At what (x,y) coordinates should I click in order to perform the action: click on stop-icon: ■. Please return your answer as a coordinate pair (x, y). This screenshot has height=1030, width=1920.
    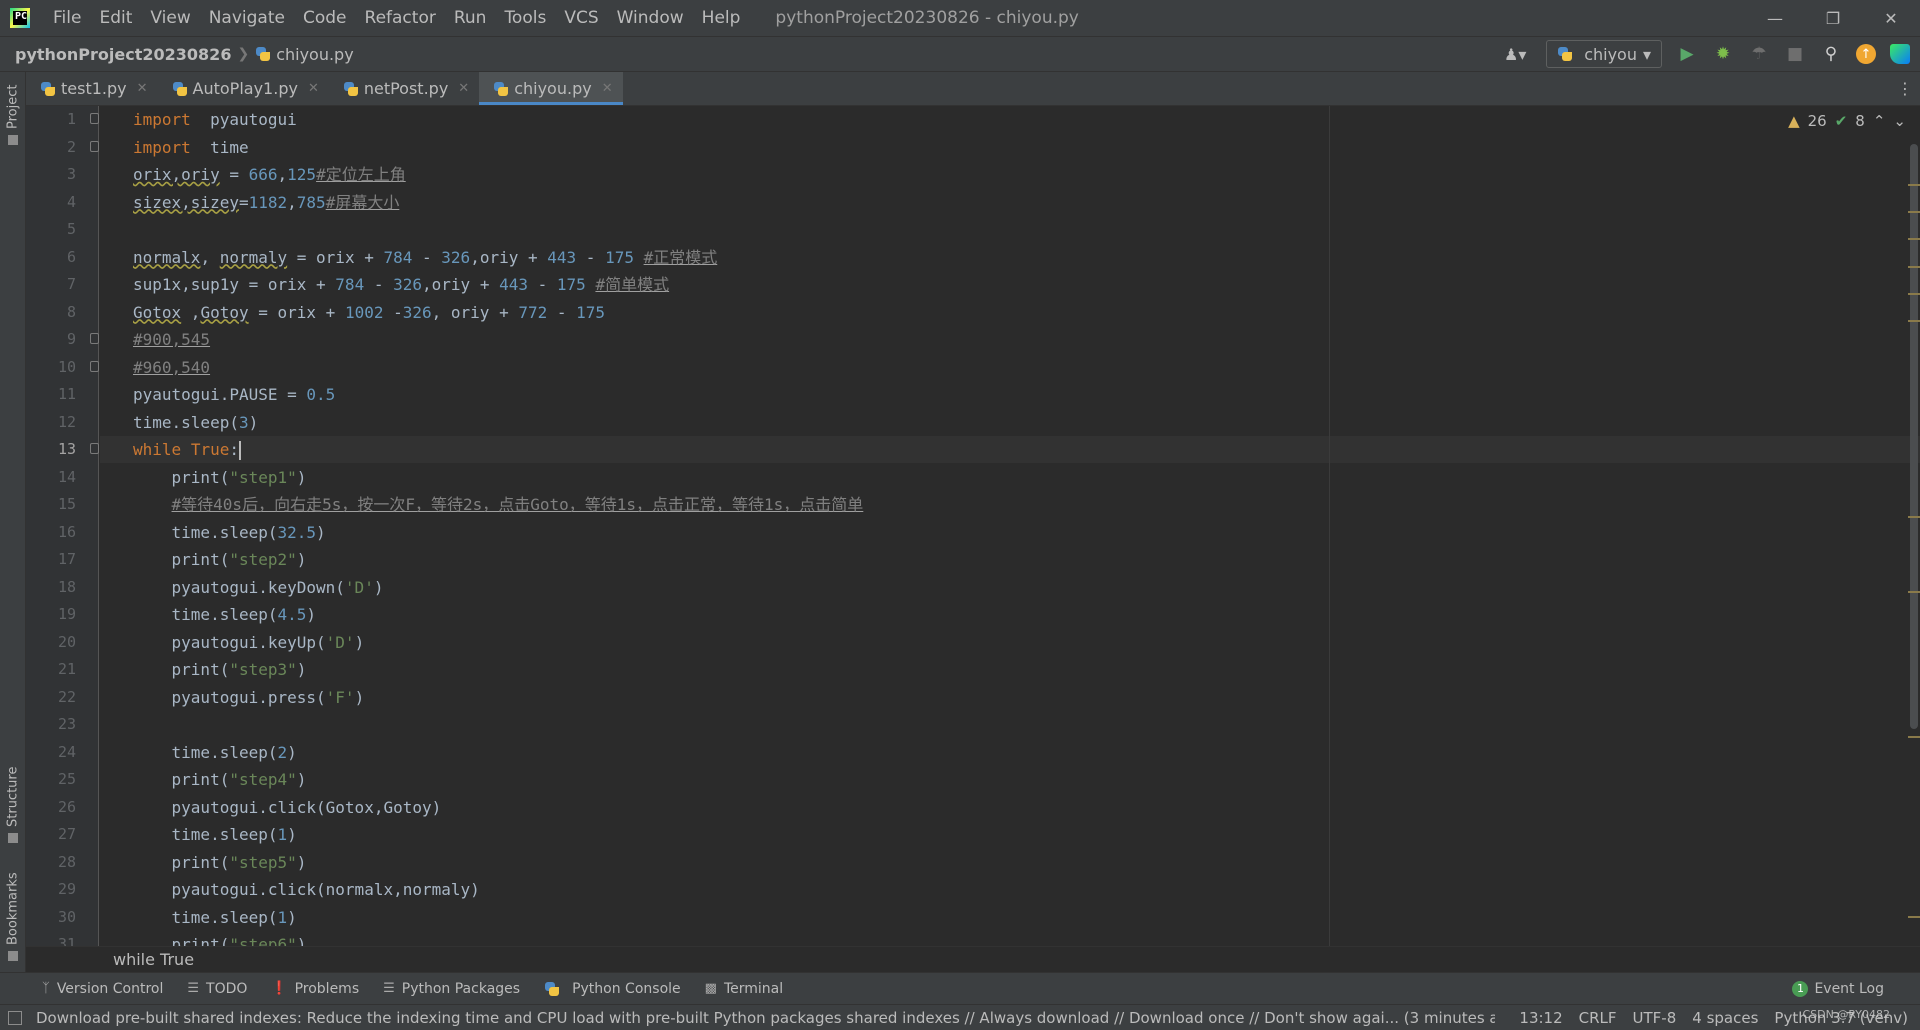
    Looking at the image, I should click on (1795, 54).